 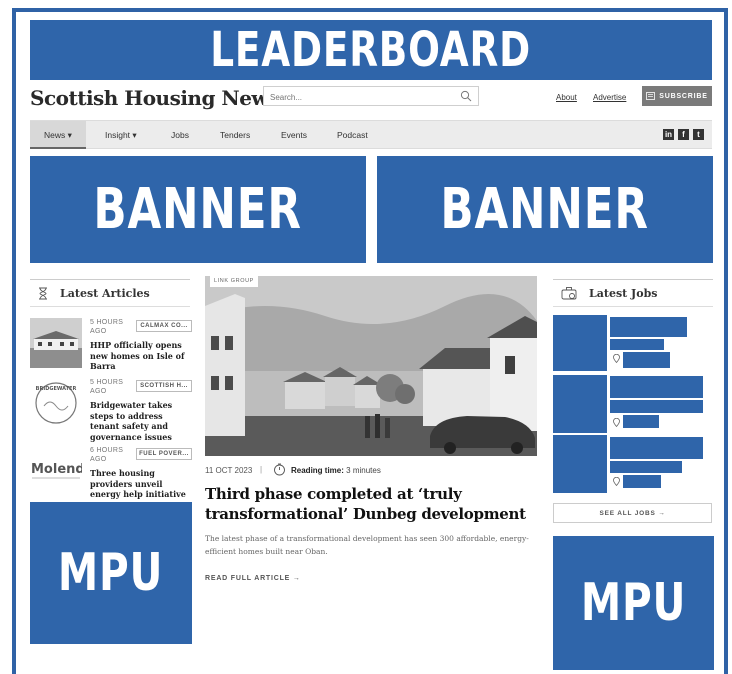 I want to click on mpu-ad-left: MPU, so click(x=111, y=573).